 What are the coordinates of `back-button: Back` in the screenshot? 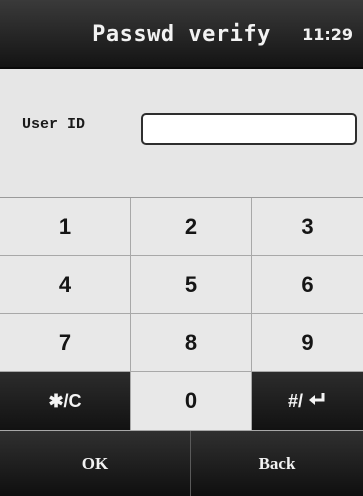 It's located at (277, 463).